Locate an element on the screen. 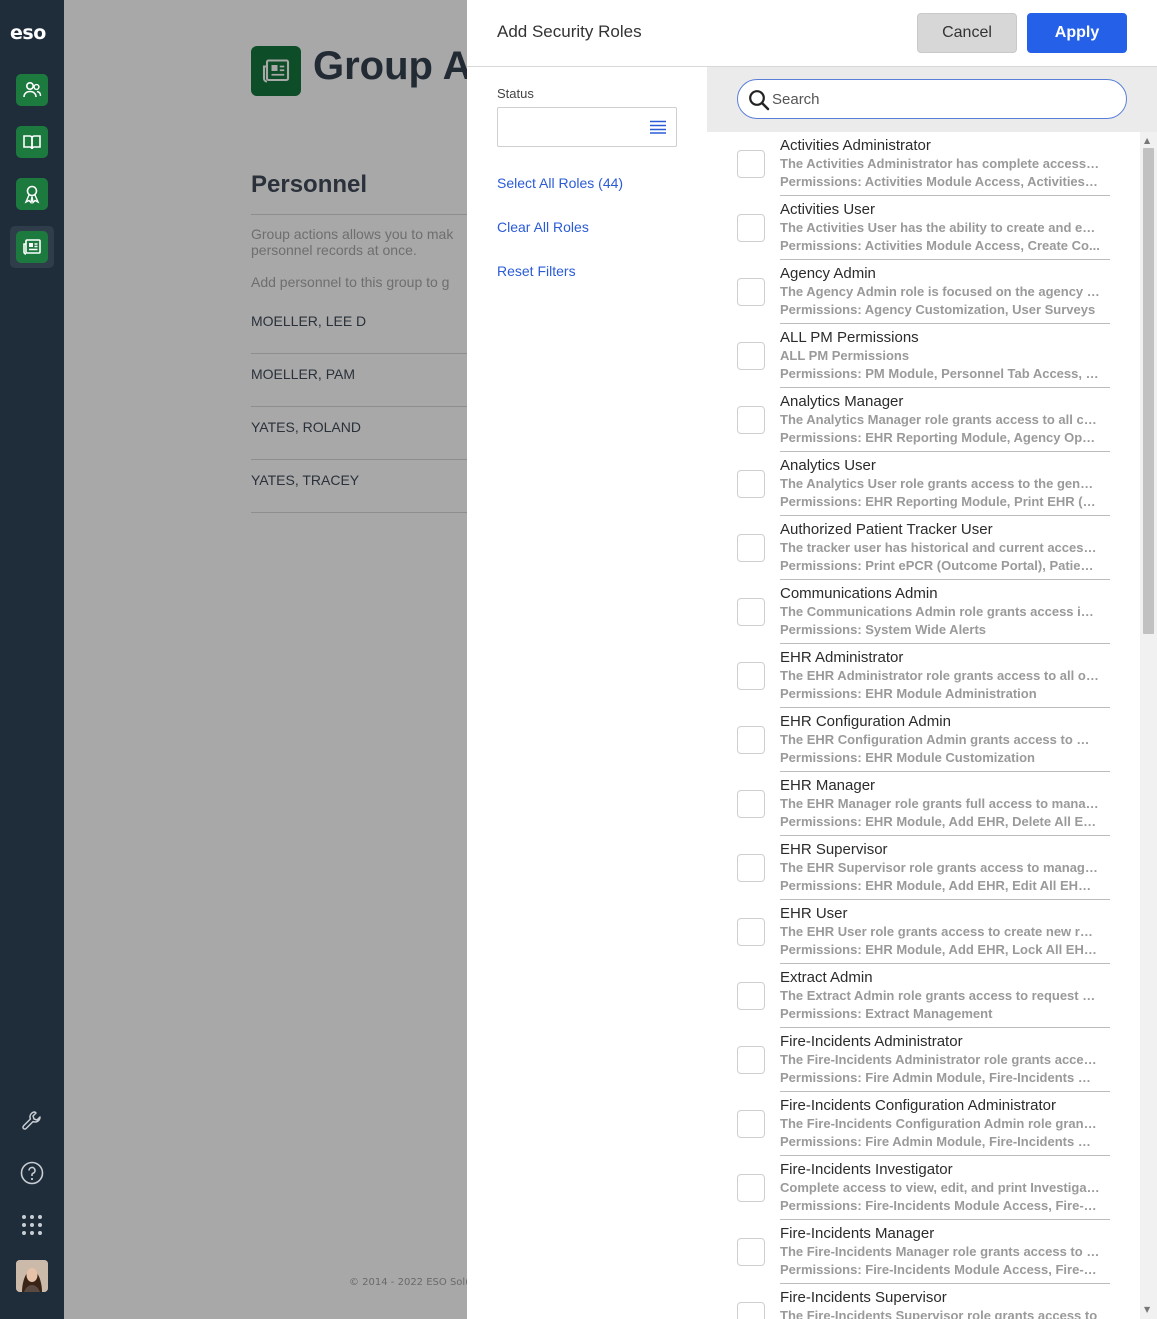 Image resolution: width=1157 pixels, height=1319 pixels. personnel-row: YATES, ROLAND is located at coordinates (359, 433).